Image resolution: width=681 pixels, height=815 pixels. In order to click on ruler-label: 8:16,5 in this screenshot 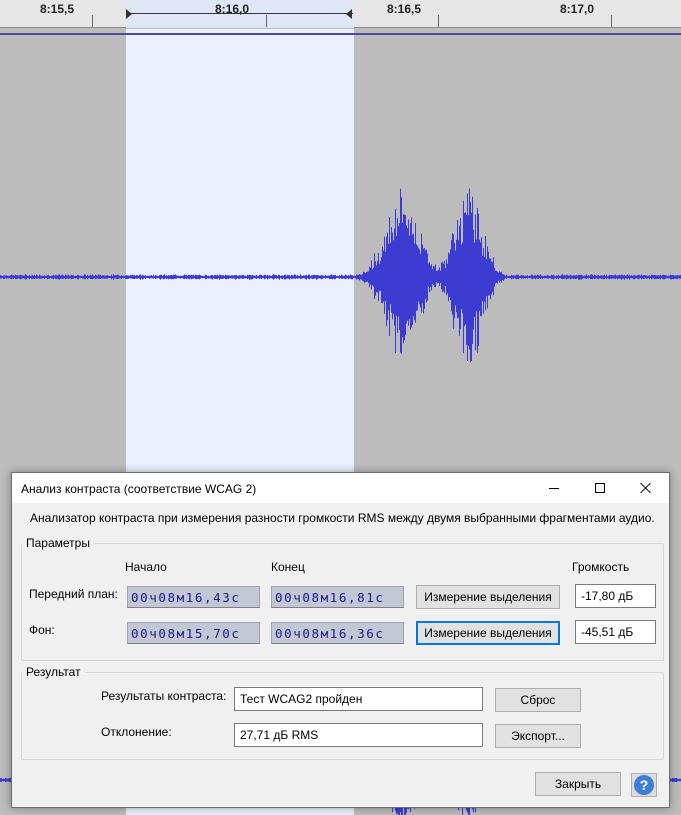, I will do `click(404, 9)`.